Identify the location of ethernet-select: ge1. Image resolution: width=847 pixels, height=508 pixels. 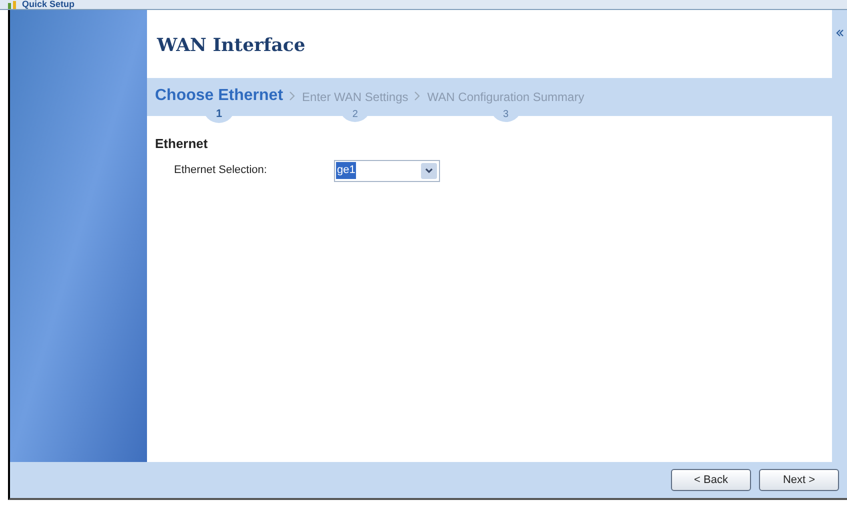
(387, 171).